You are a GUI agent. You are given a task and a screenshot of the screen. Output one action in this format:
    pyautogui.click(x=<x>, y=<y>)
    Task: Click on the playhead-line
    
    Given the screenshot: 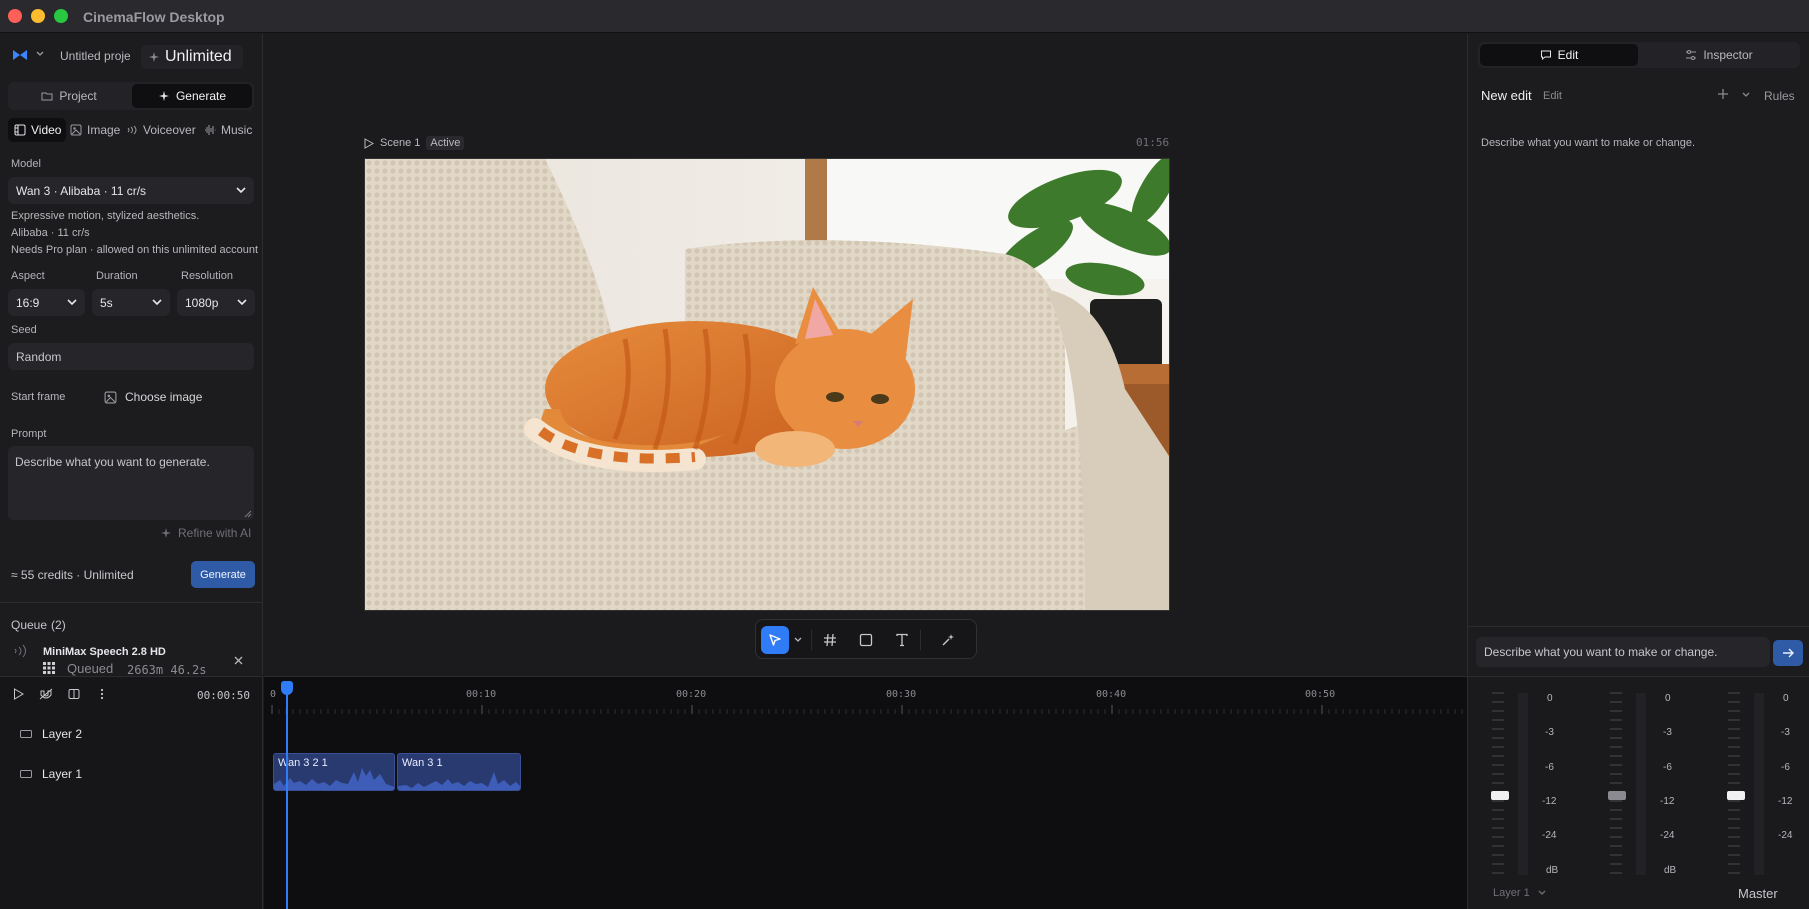 What is the action you would take?
    pyautogui.click(x=287, y=801)
    